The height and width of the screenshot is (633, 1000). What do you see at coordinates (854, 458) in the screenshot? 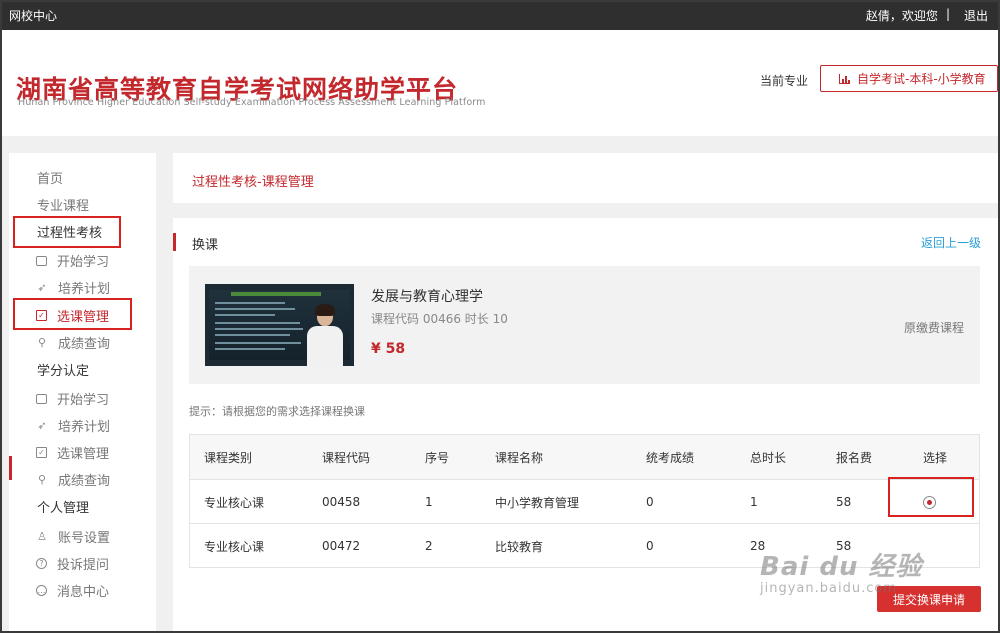
I see `column-header: 报名费` at bounding box center [854, 458].